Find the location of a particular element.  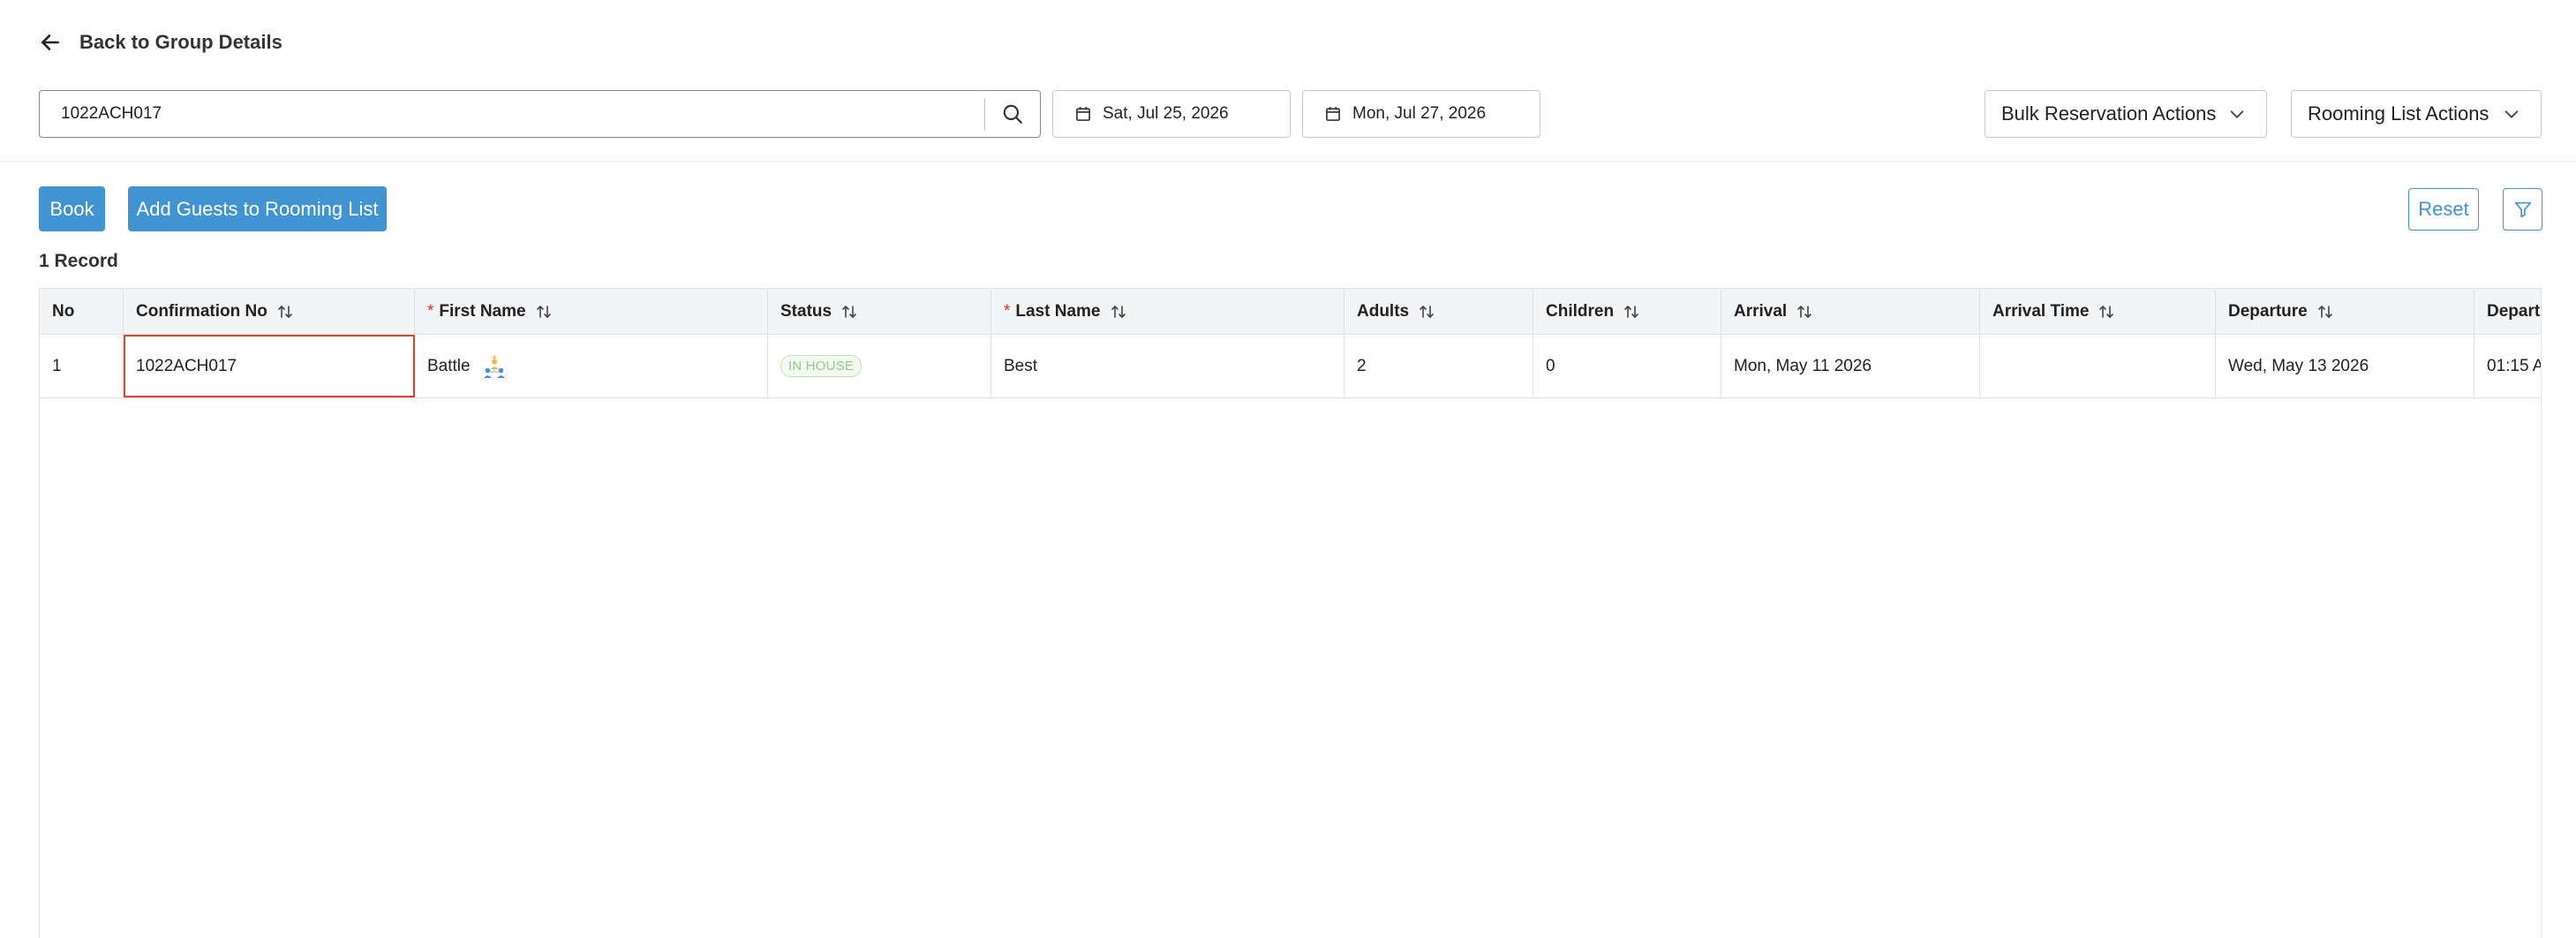

filter-icon is located at coordinates (2523, 209).